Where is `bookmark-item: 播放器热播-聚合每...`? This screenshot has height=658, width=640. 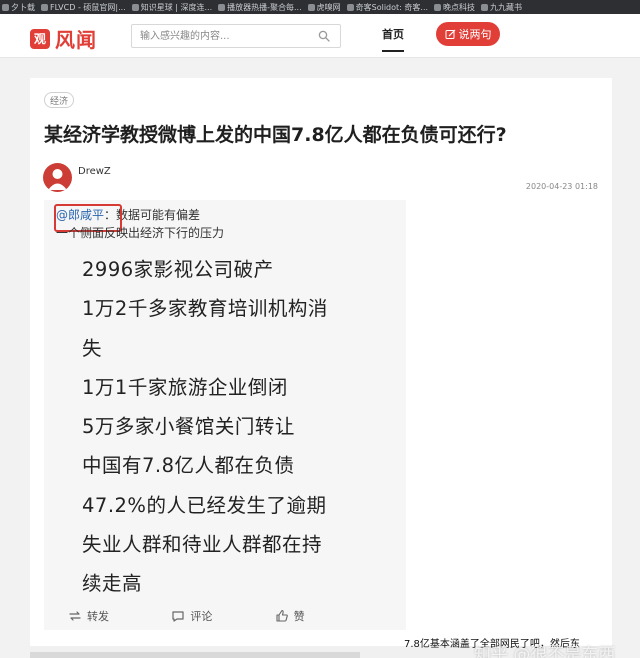 bookmark-item: 播放器热播-聚合每... is located at coordinates (260, 7).